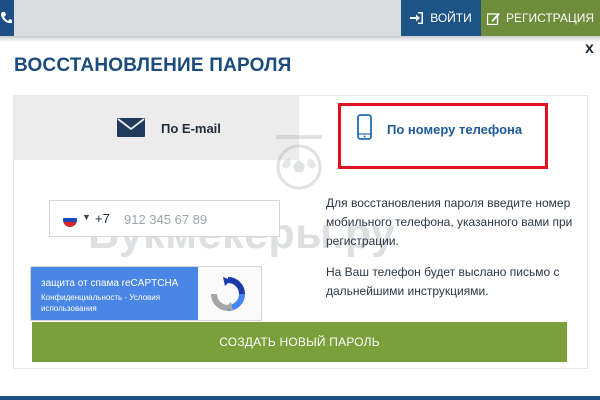  Describe the element at coordinates (493, 18) in the screenshot. I see `edit-icon` at that location.